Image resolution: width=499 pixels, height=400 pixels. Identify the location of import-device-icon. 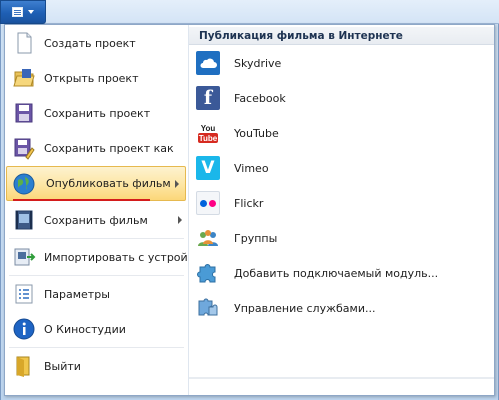
(25, 257).